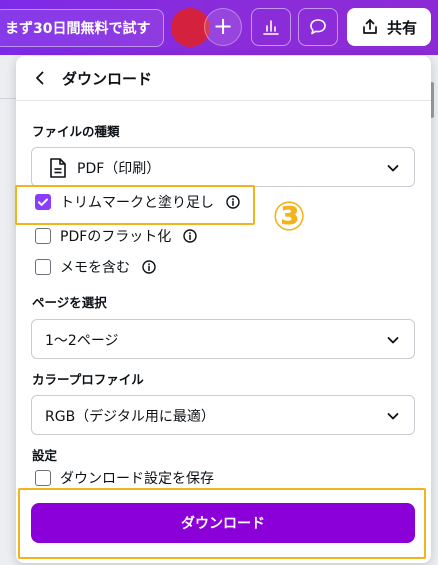 The height and width of the screenshot is (565, 438). What do you see at coordinates (8, 98) in the screenshot?
I see `canvas-divider` at bounding box center [8, 98].